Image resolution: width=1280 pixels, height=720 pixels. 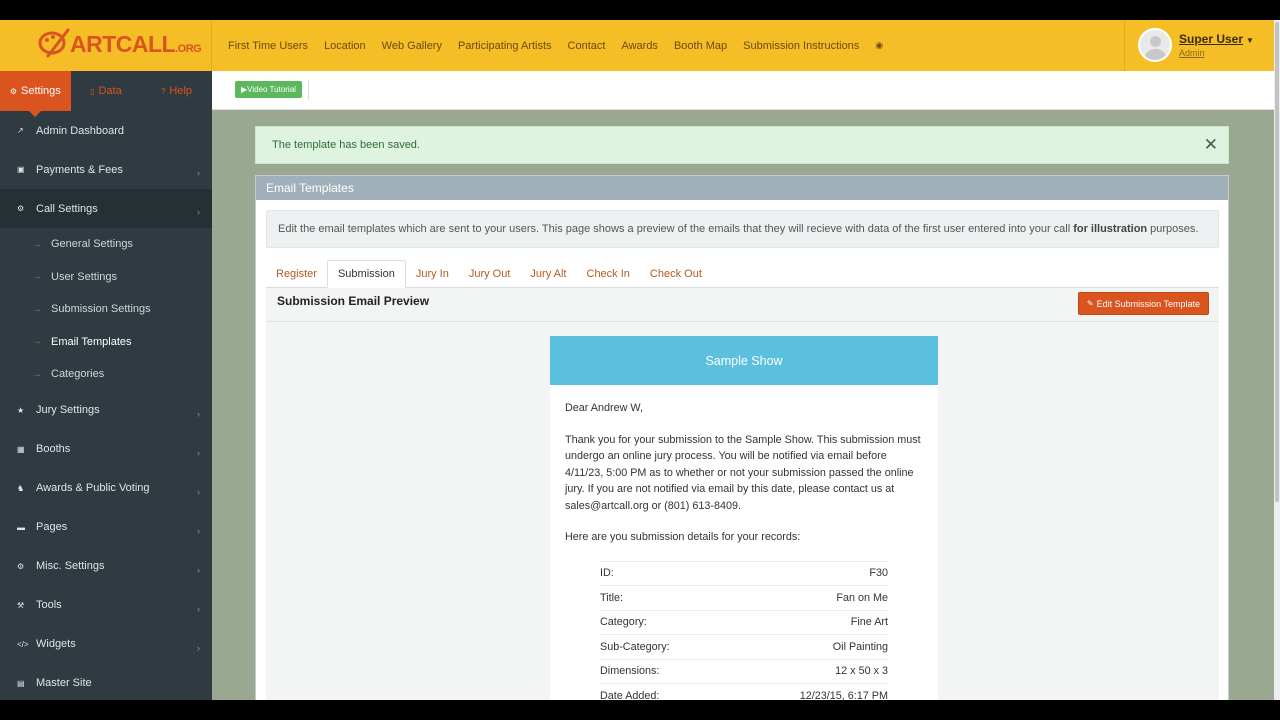 What do you see at coordinates (176, 91) in the screenshot?
I see `tab-help: ? Help` at bounding box center [176, 91].